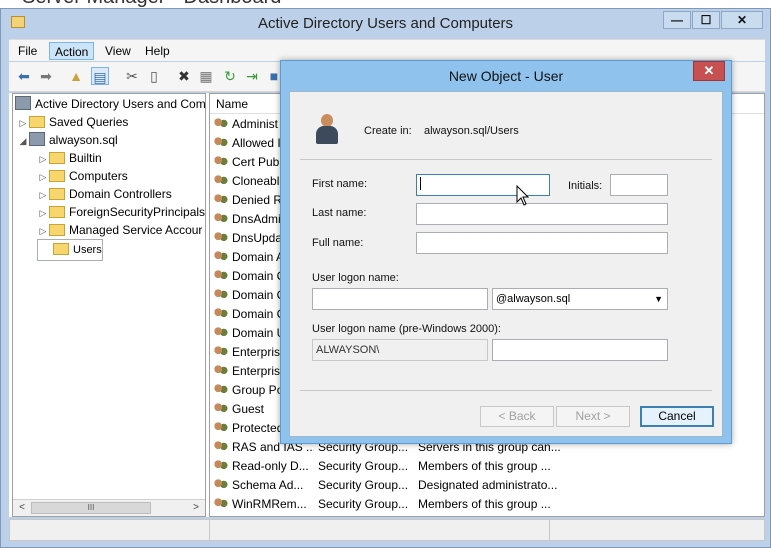 The height and width of the screenshot is (548, 771). What do you see at coordinates (98, 176) in the screenshot?
I see `tree-item-label: Computers` at bounding box center [98, 176].